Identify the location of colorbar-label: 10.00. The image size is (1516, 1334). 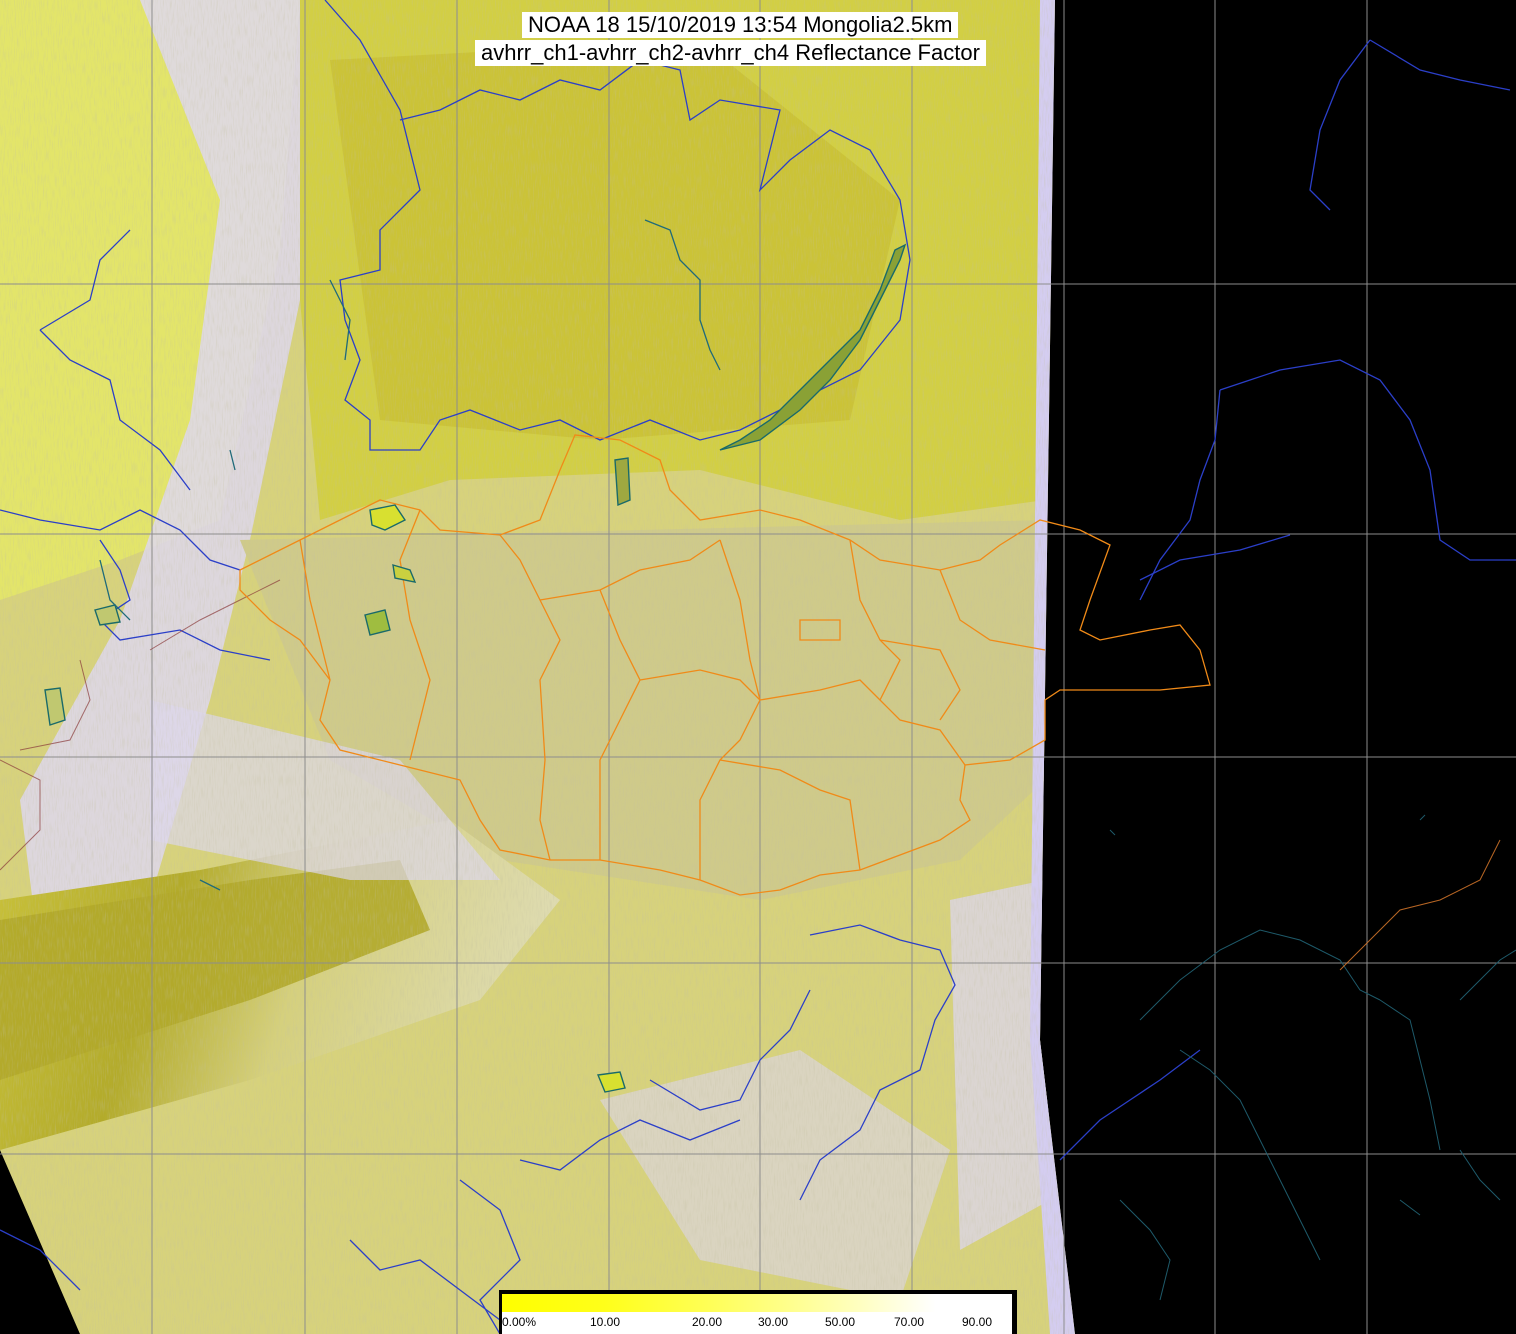
(605, 1322).